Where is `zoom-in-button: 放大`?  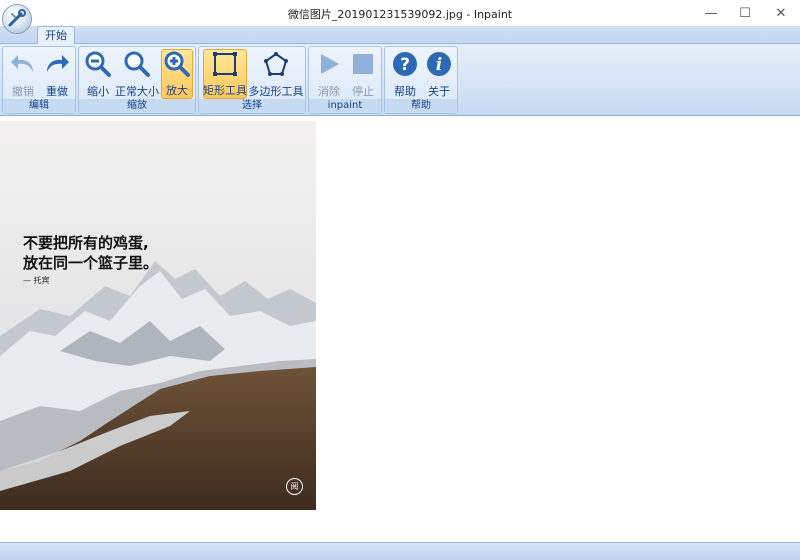 zoom-in-button: 放大 is located at coordinates (177, 74).